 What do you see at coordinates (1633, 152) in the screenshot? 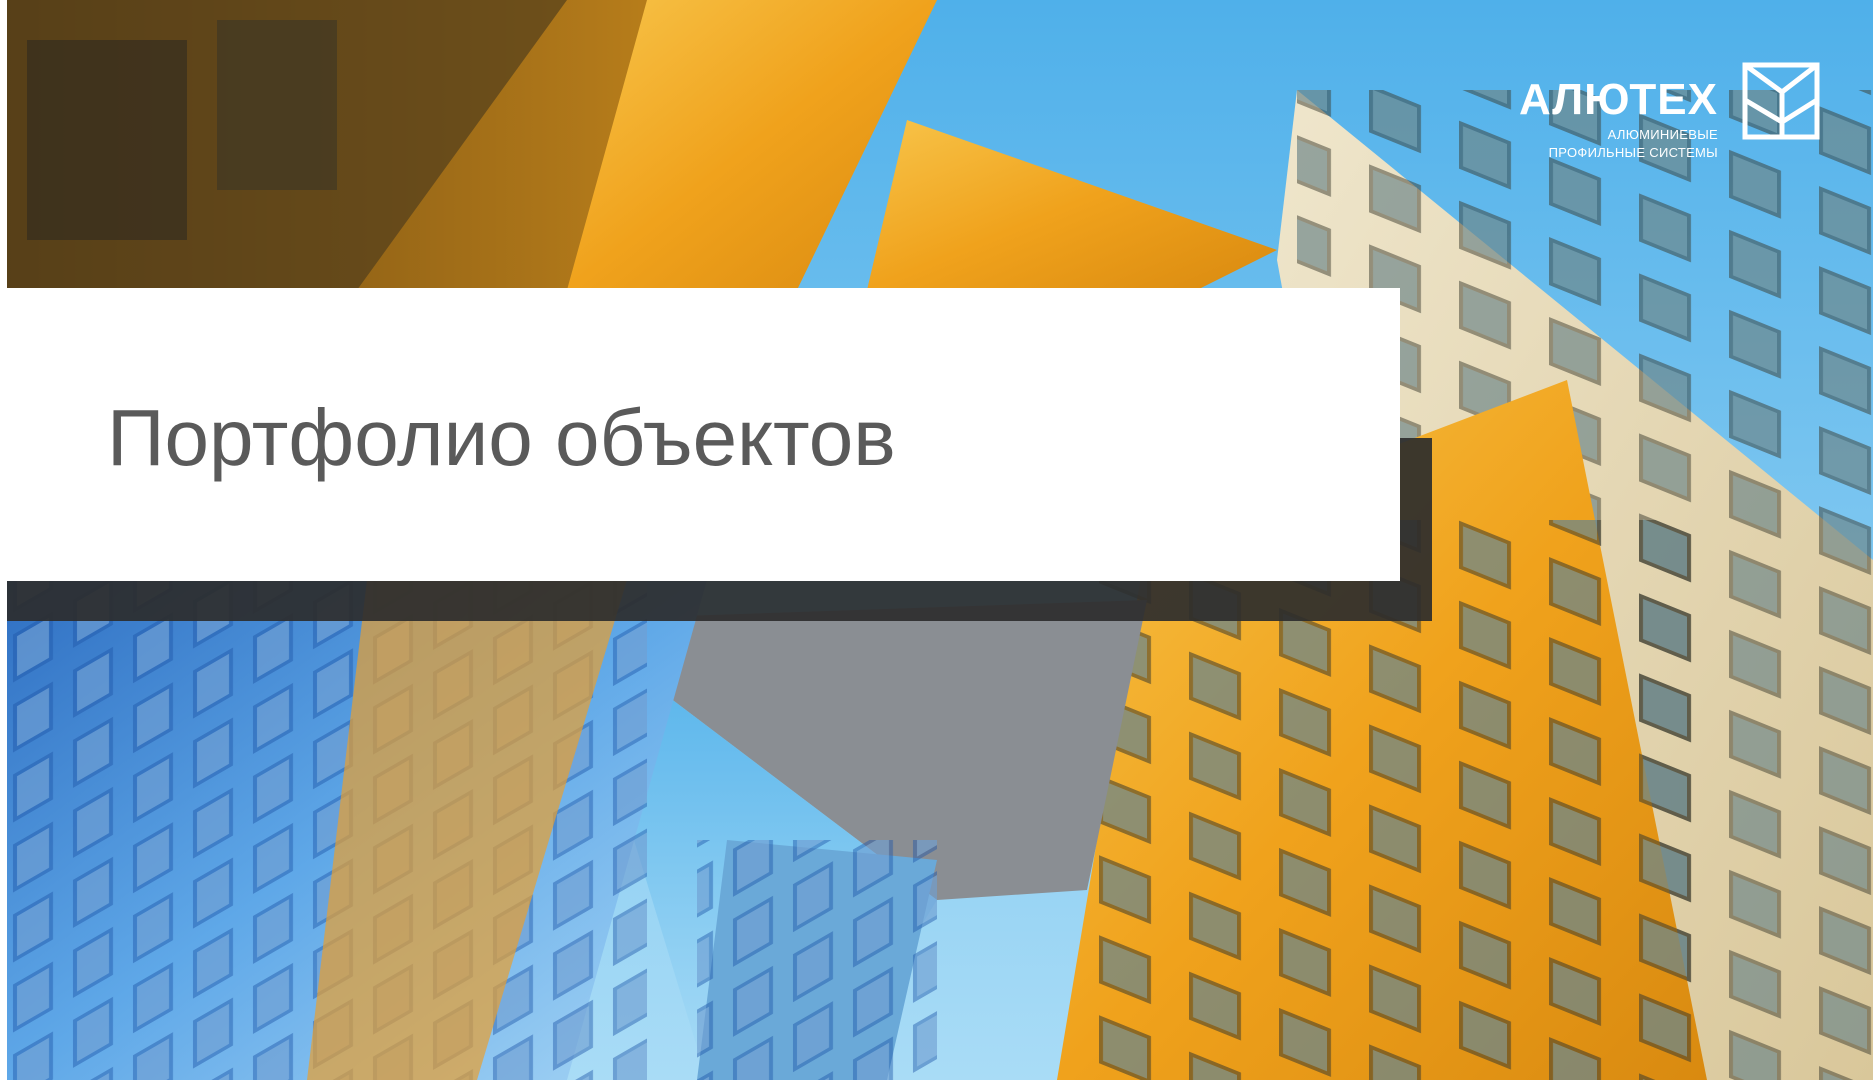
I see `logo-tagline-line2: ПРОФИЛЬНЫЕ СИСТЕМЫ` at bounding box center [1633, 152].